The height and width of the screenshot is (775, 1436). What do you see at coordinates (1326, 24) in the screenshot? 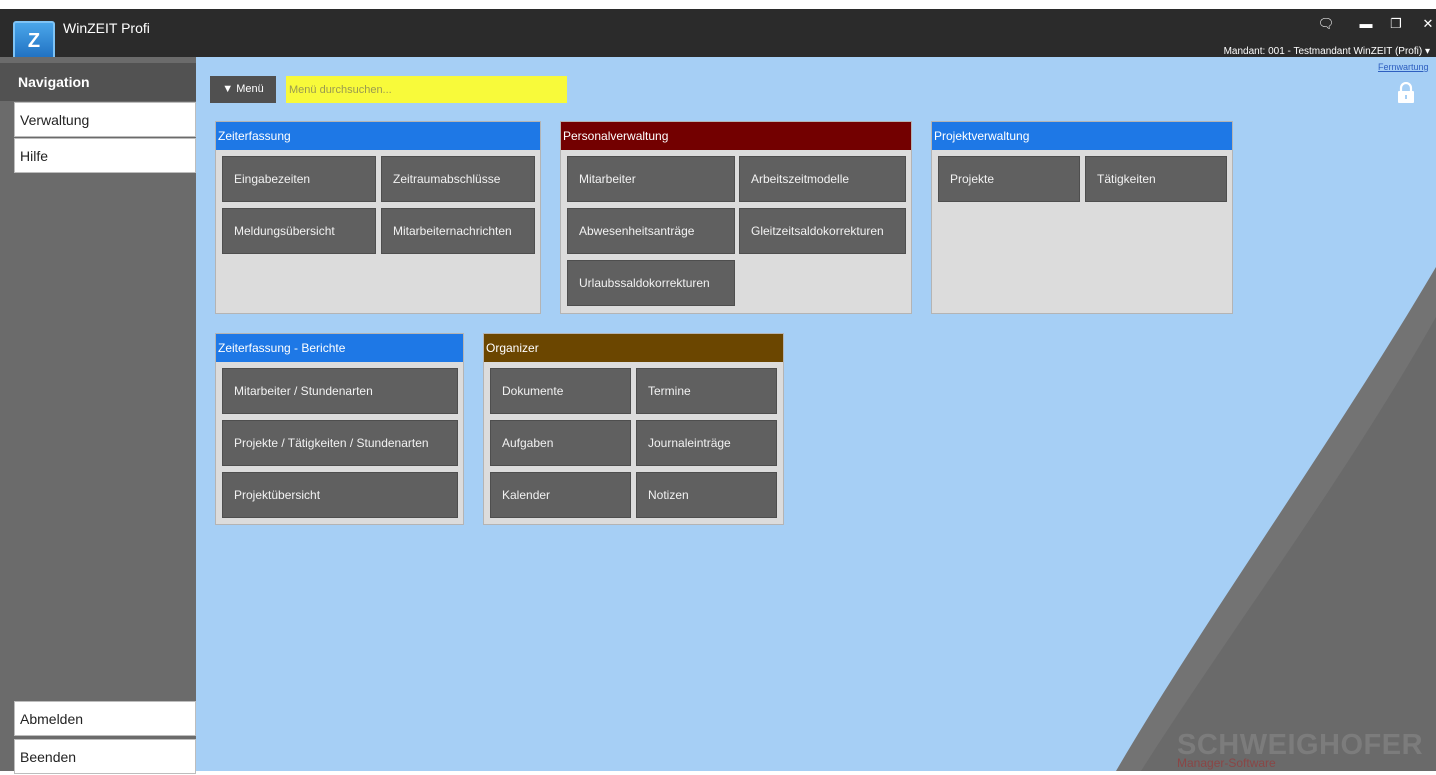
I see `feedback-icon: 🗨` at bounding box center [1326, 24].